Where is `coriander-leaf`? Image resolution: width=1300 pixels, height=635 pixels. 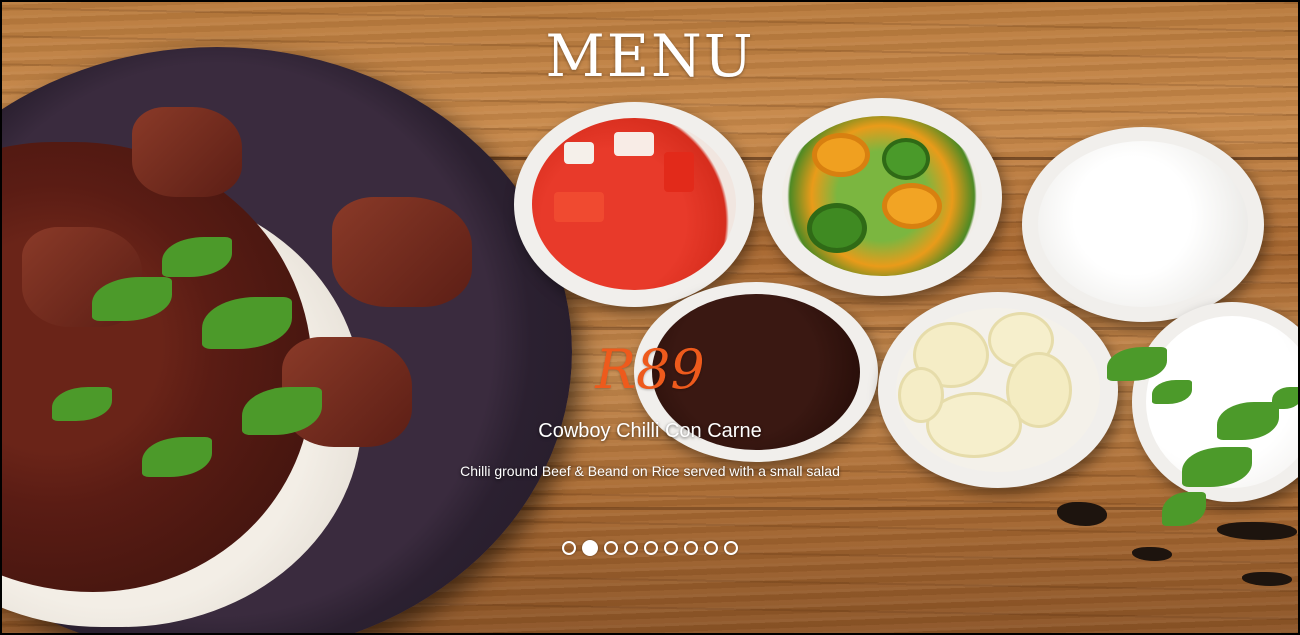
coriander-leaf is located at coordinates (1184, 509).